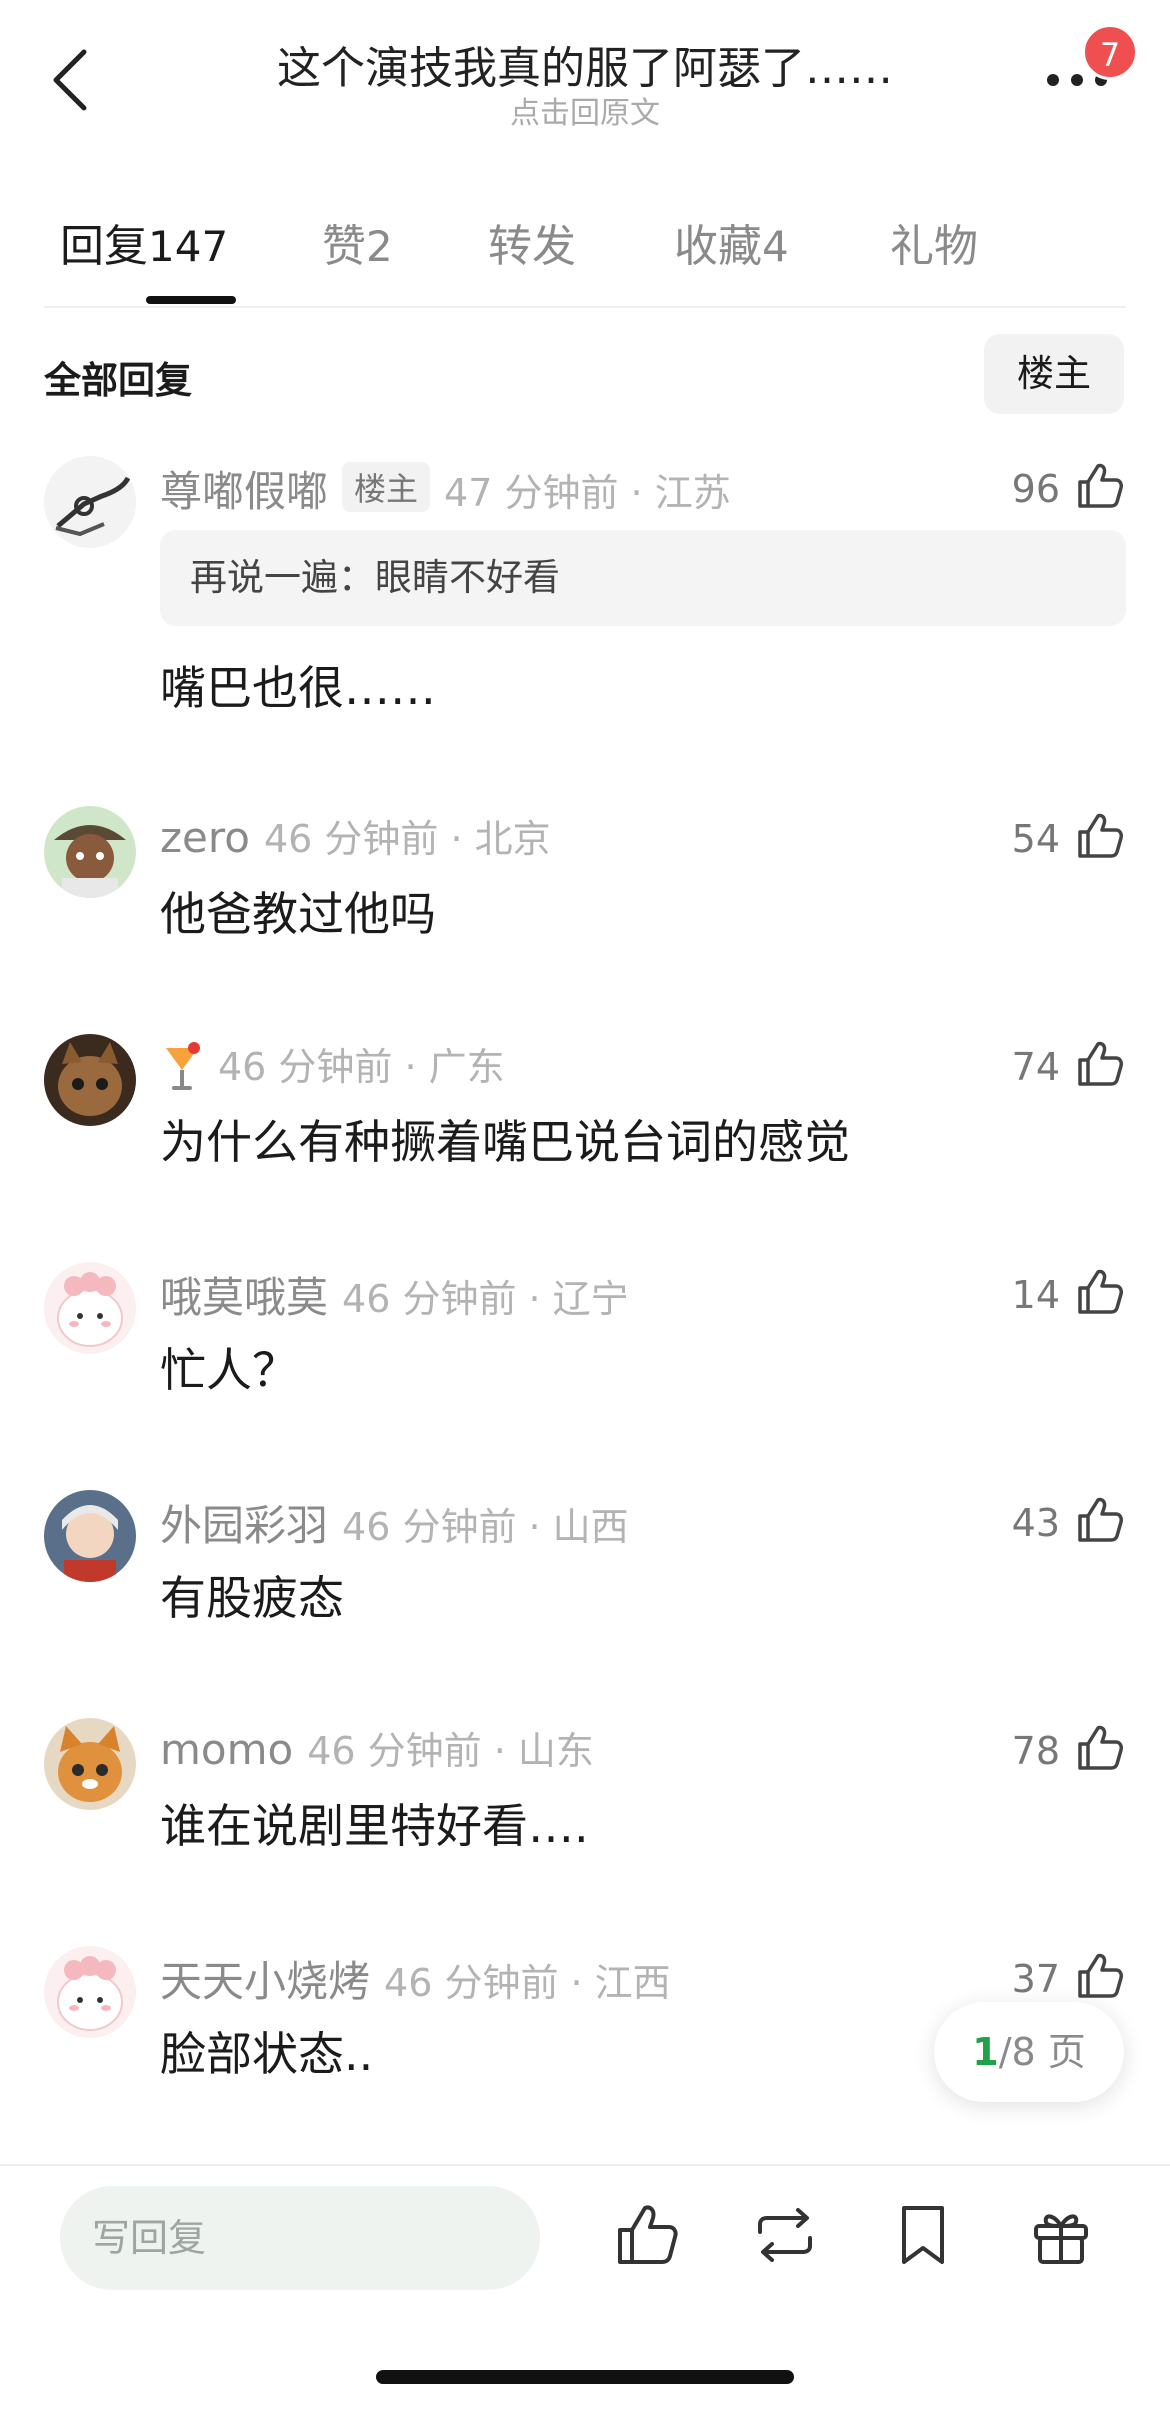 The image size is (1170, 2414). I want to click on username, so click(182, 1066).